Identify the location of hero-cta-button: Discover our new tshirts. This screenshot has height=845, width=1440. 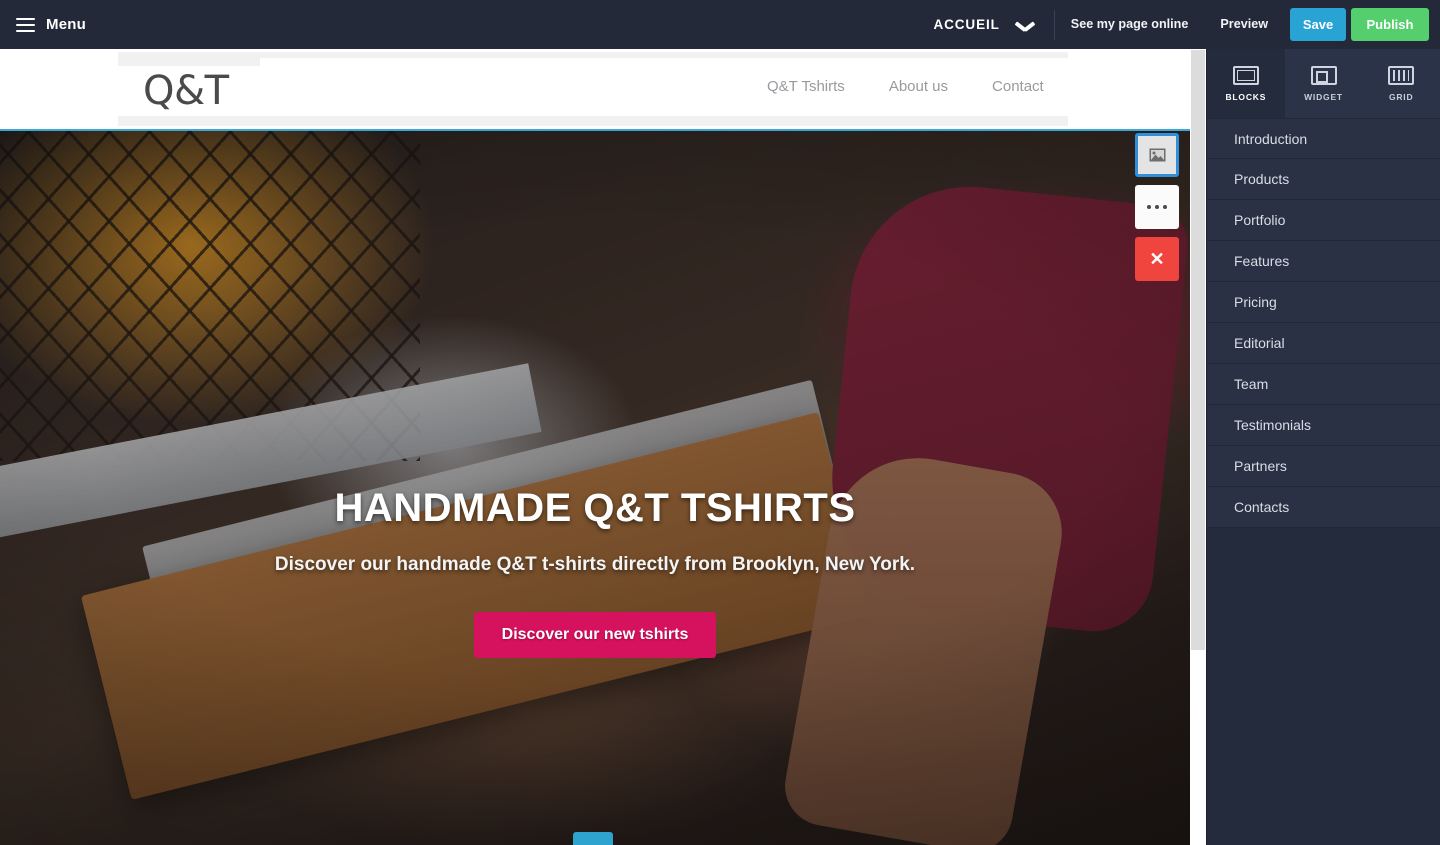
(595, 635).